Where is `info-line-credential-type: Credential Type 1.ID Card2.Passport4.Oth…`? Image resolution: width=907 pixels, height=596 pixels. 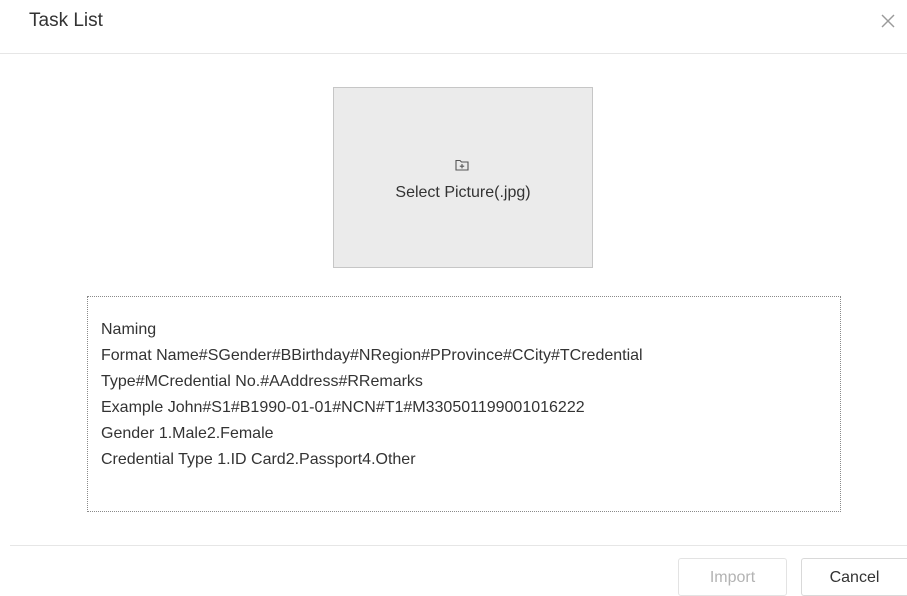
info-line-credential-type: Credential Type 1.ID Card2.Passport4.Oth… is located at coordinates (258, 459).